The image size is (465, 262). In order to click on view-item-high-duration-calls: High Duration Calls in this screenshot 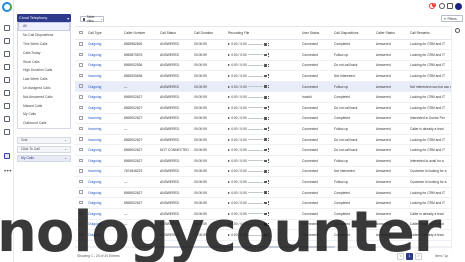, I will do `click(44, 70)`.